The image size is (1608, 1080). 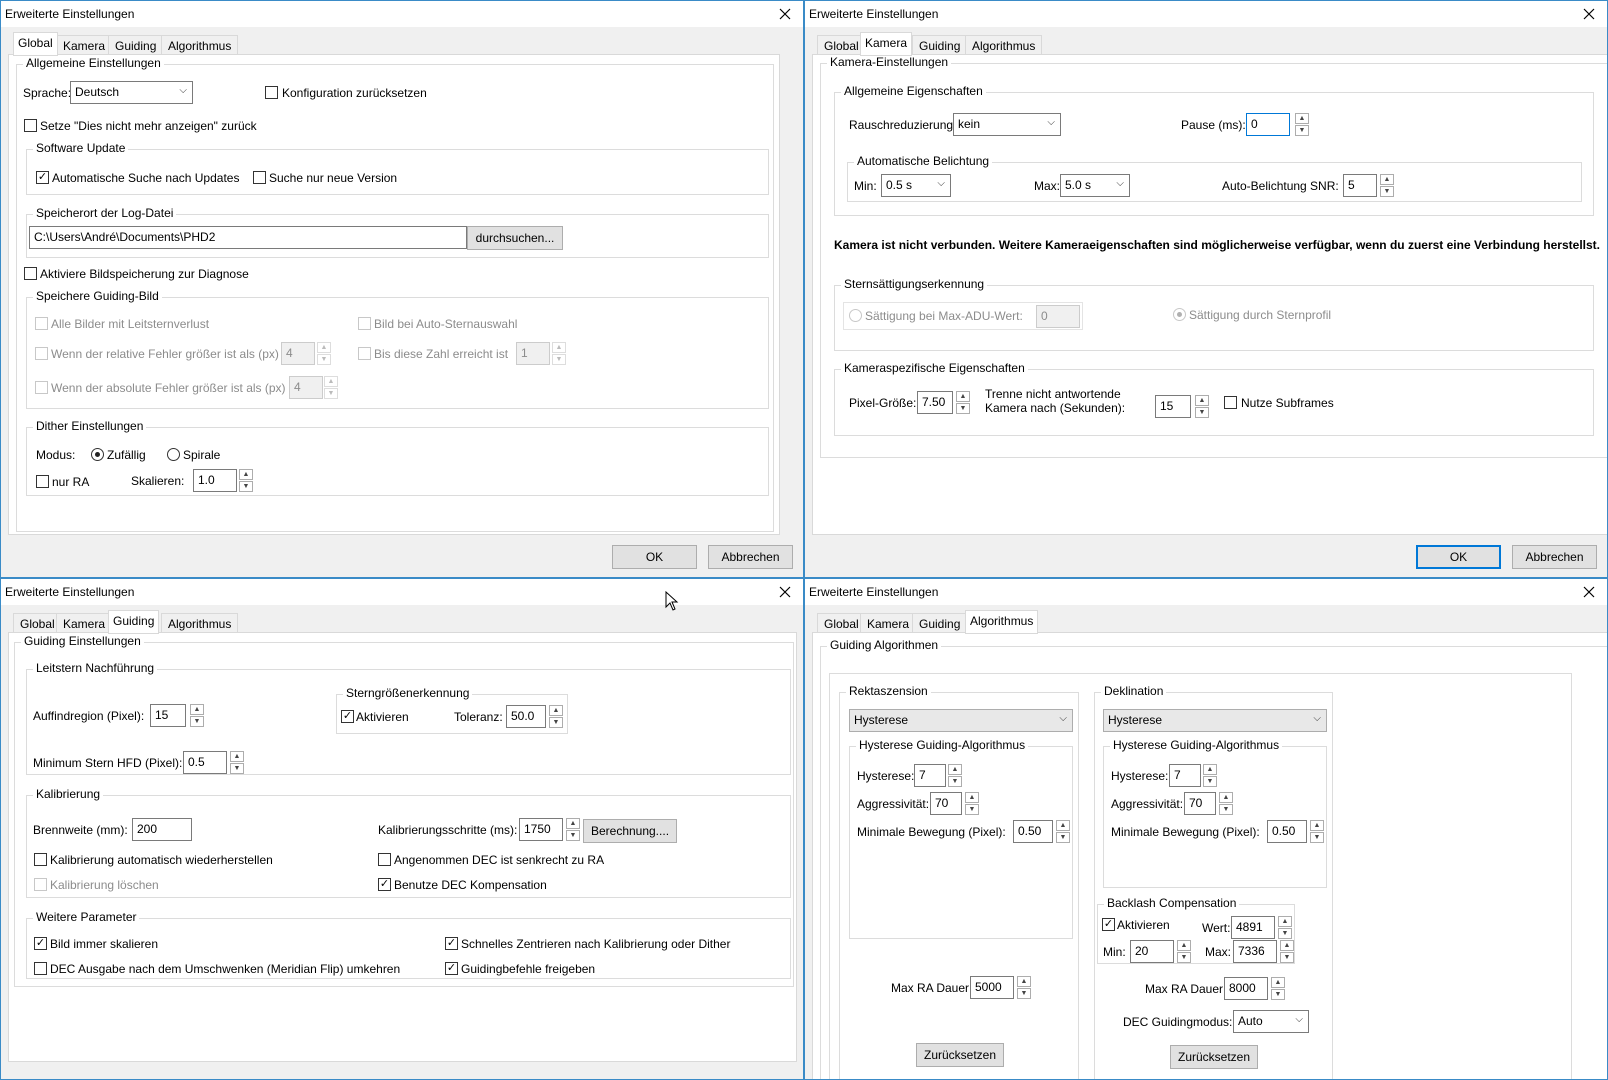 I want to click on language-select: Deutsch ⌵, so click(x=131, y=92).